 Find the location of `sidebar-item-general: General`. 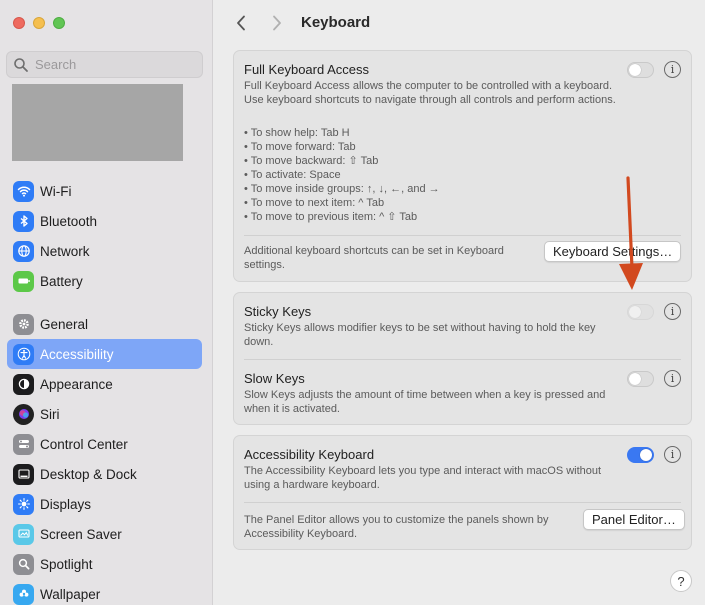

sidebar-item-general: General is located at coordinates (104, 324).